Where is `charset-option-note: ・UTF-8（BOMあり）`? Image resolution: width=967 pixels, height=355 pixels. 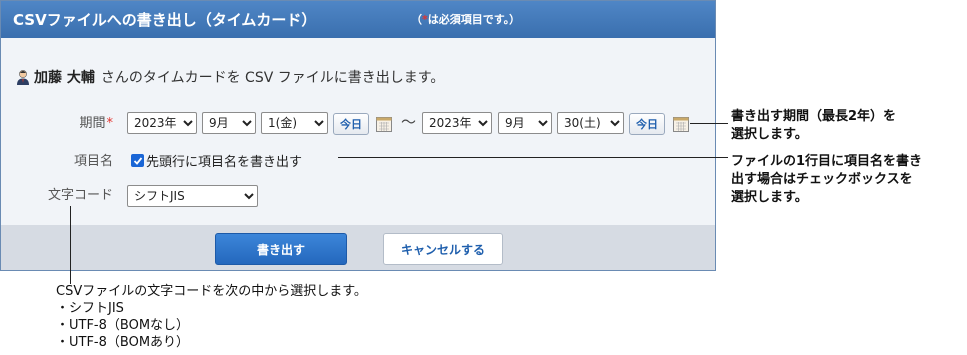
charset-option-note: ・UTF-8（BOMあり） is located at coordinates (123, 342).